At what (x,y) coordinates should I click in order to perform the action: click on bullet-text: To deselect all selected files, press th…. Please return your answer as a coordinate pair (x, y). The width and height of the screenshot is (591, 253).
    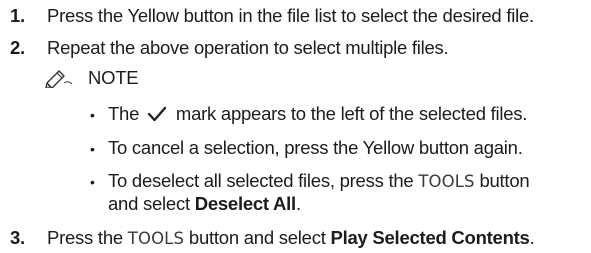
    Looking at the image, I should click on (319, 181).